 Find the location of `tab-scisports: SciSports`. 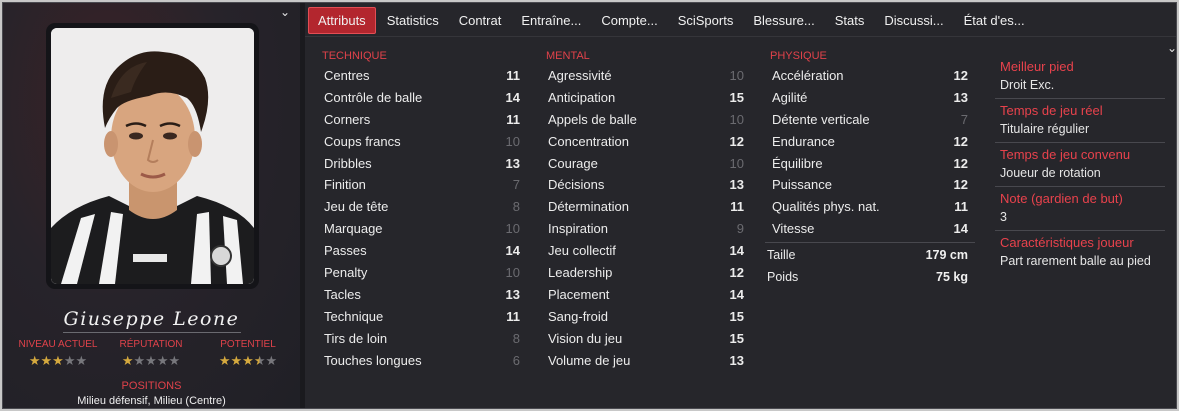

tab-scisports: SciSports is located at coordinates (706, 20).